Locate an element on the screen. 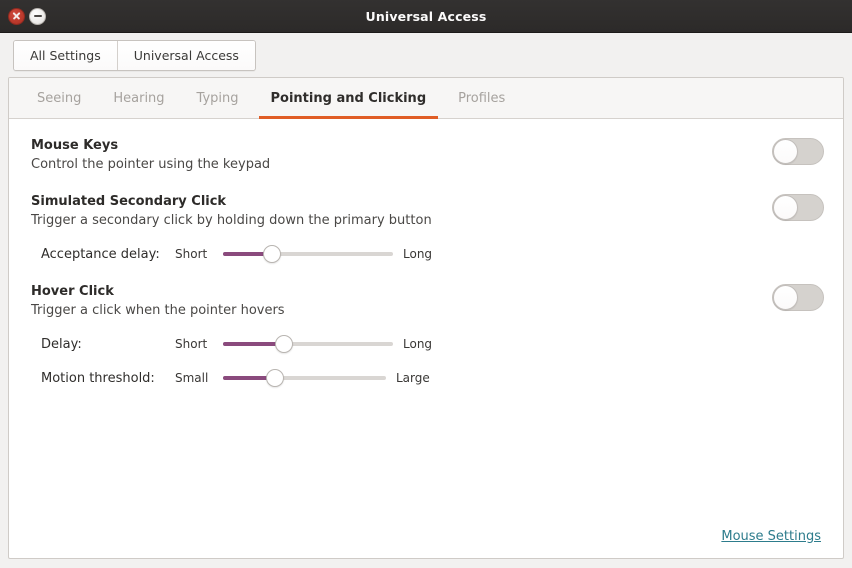 This screenshot has width=852, height=568. tab-seeing-label: Seeing is located at coordinates (59, 98).